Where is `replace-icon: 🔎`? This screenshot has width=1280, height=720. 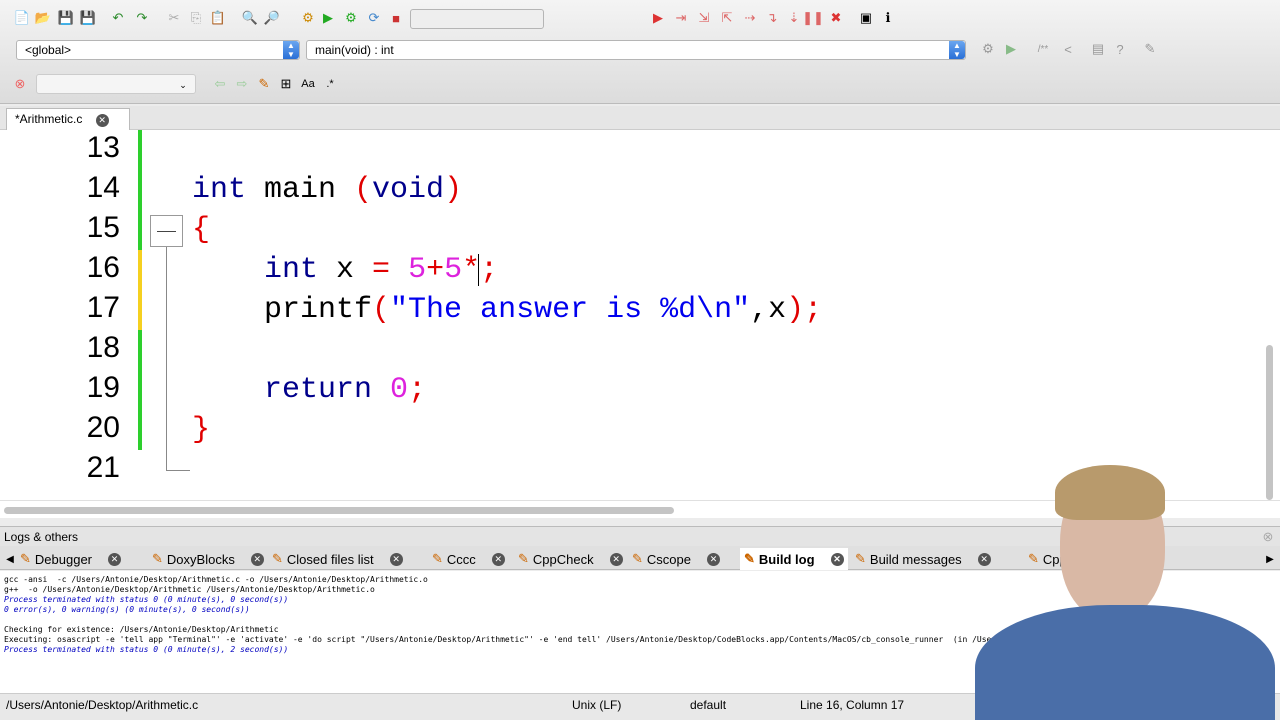 replace-icon: 🔎 is located at coordinates (272, 18).